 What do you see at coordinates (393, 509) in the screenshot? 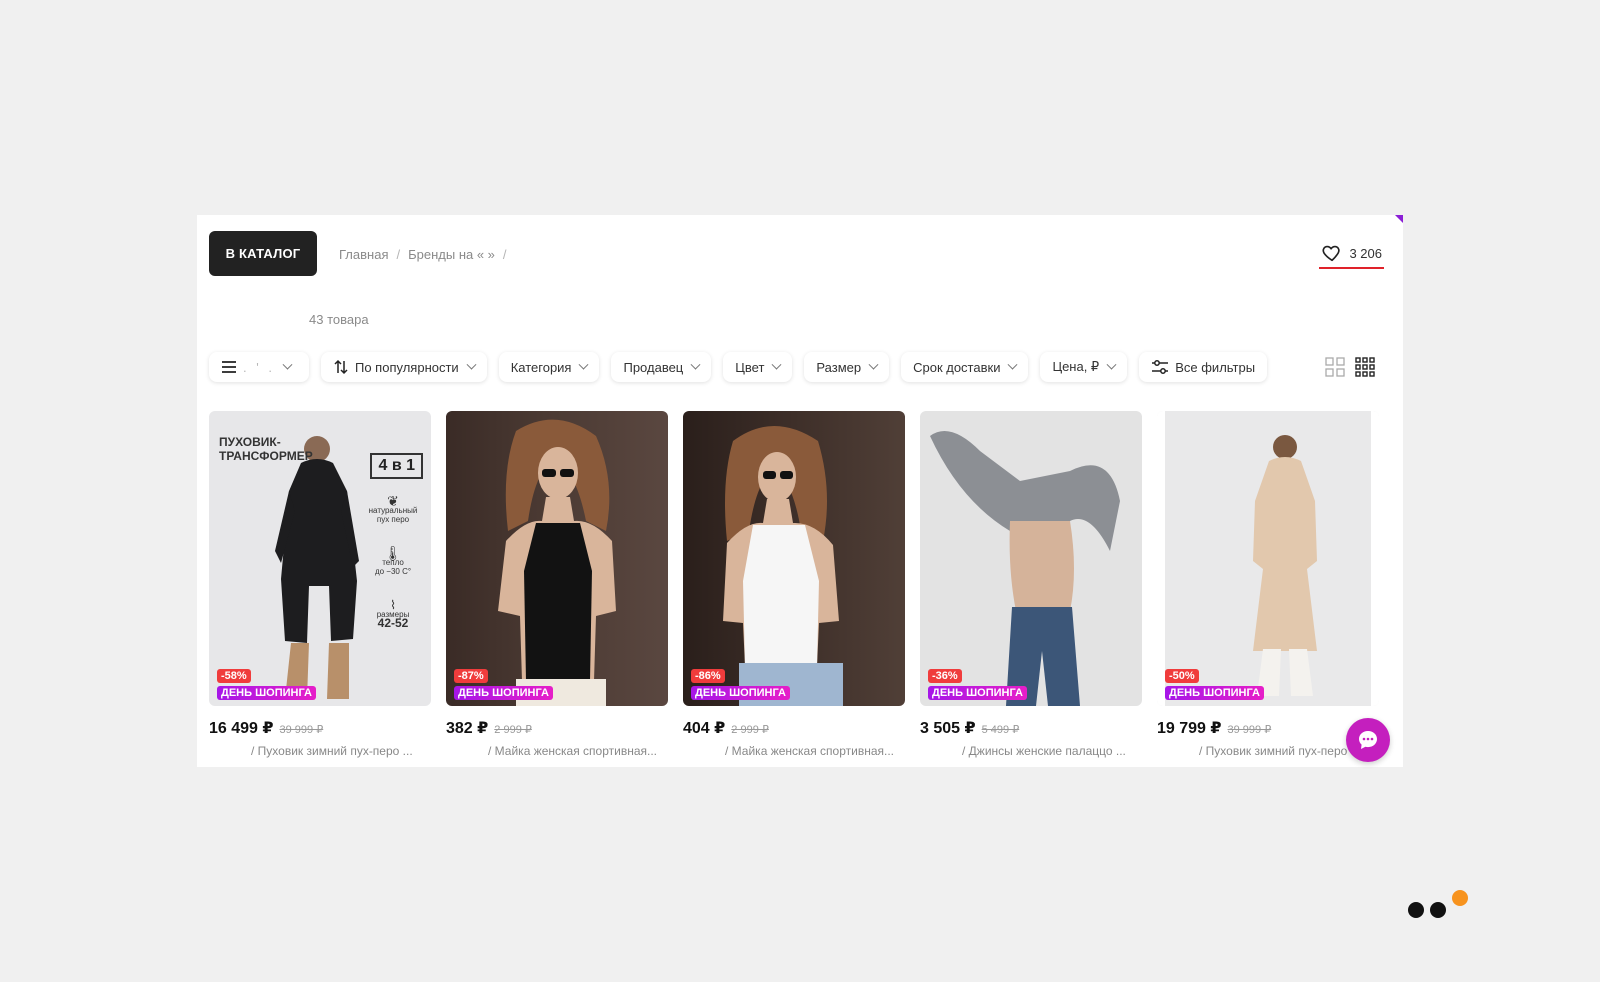
I see `feature-down: ❦ натуральный пух перо` at bounding box center [393, 509].